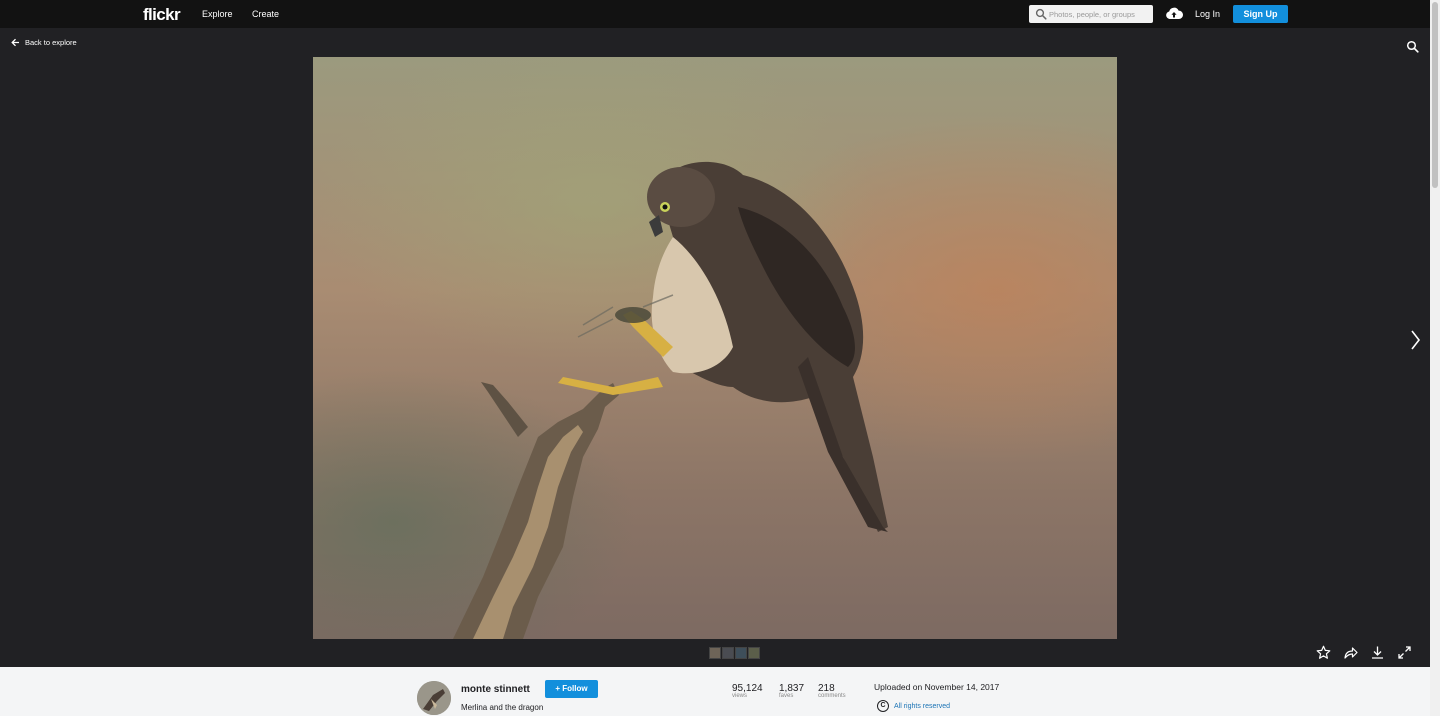 Image resolution: width=1440 pixels, height=716 pixels. I want to click on upload-icon, so click(1174, 14).